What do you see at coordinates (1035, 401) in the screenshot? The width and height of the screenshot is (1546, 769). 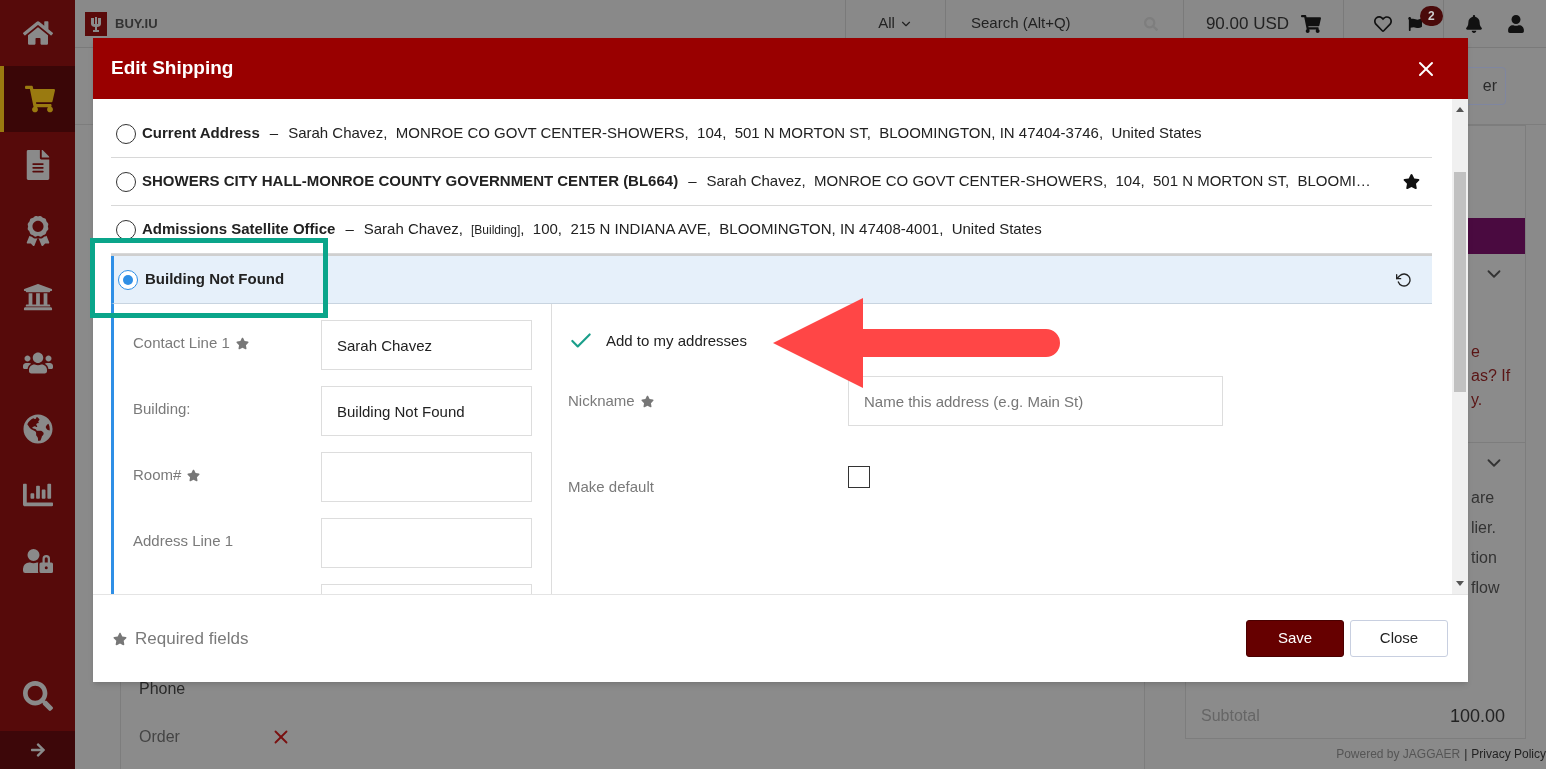 I see `nickname-input: Name this address (e.g. Main St)` at bounding box center [1035, 401].